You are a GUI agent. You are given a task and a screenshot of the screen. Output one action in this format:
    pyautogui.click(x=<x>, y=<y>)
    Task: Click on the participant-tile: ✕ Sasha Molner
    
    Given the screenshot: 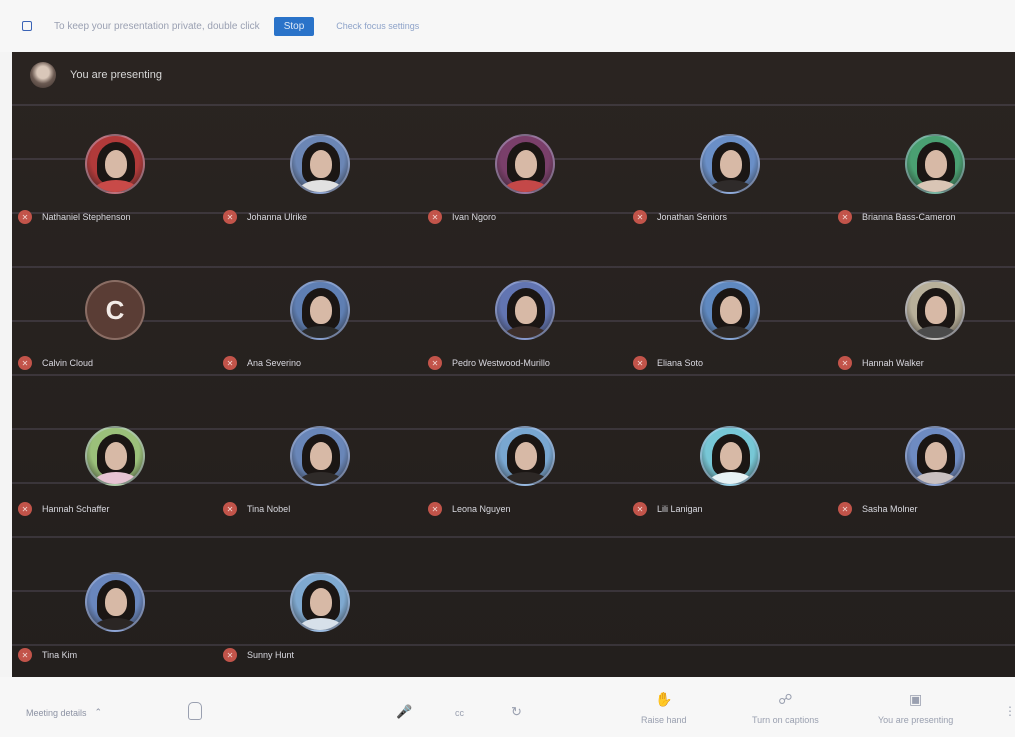 What is the action you would take?
    pyautogui.click(x=923, y=469)
    